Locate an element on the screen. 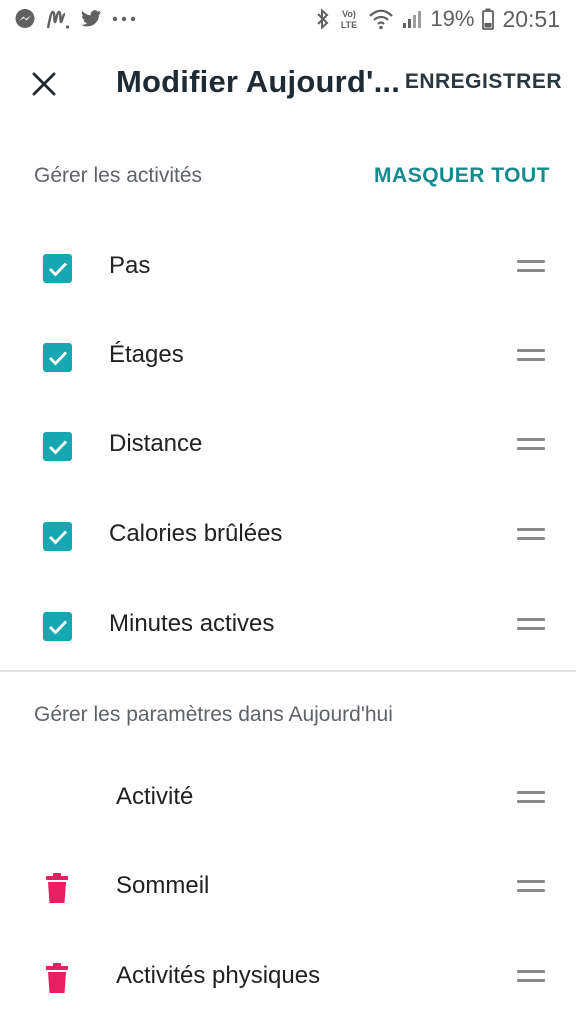 Image resolution: width=576 pixels, height=1024 pixels. close-icon is located at coordinates (44, 84).